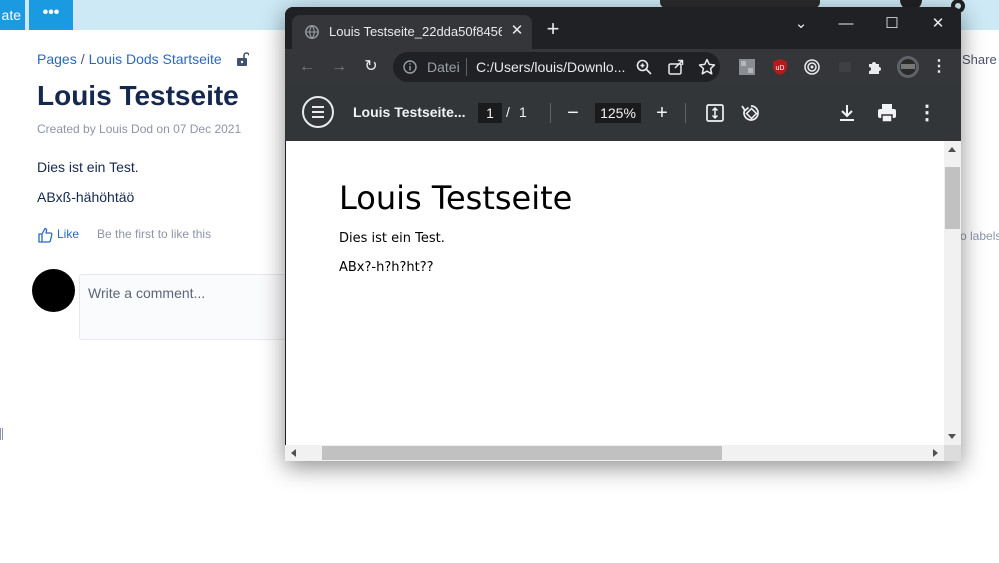  I want to click on menu-icon, so click(318, 112).